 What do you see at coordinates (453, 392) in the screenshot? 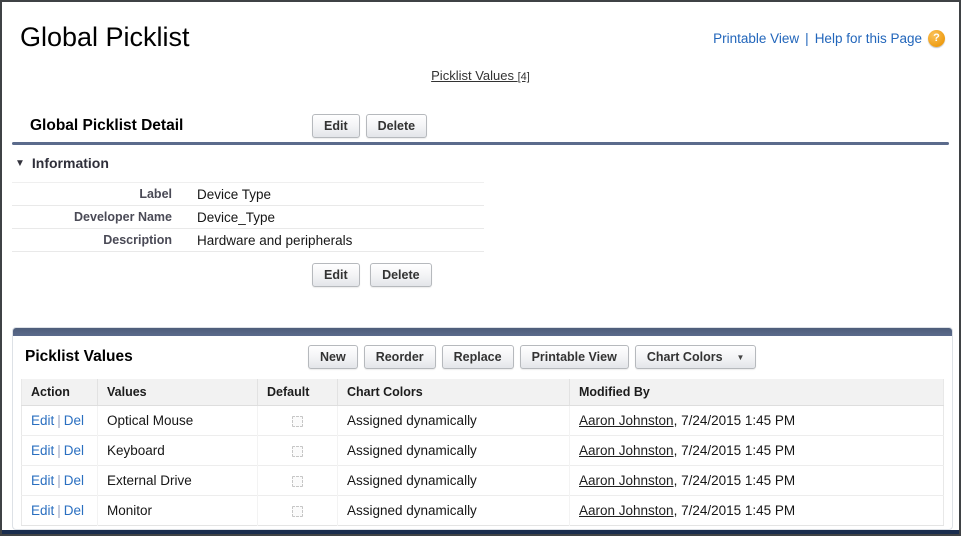
I see `column-header-chart-colors: Chart Colors` at bounding box center [453, 392].